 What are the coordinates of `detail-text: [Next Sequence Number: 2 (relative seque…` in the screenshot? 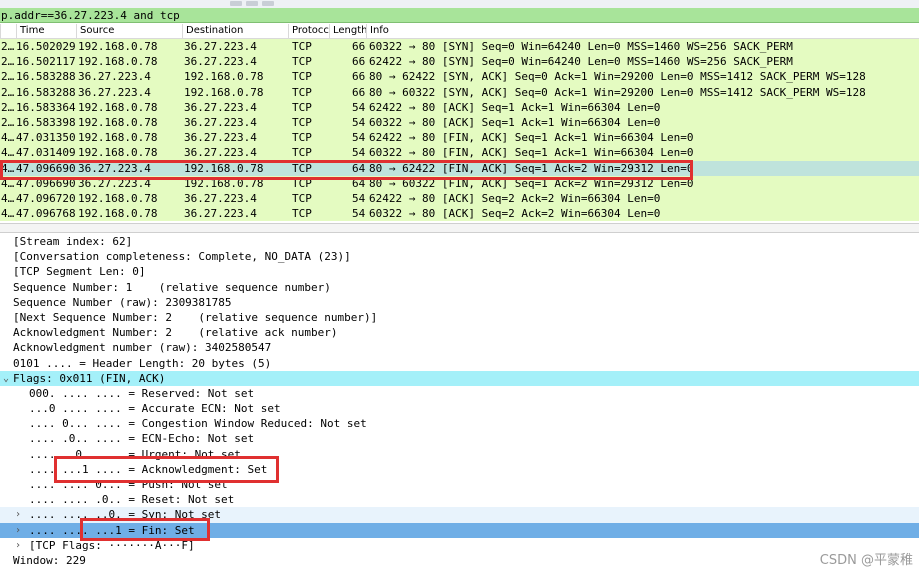 It's located at (195, 317).